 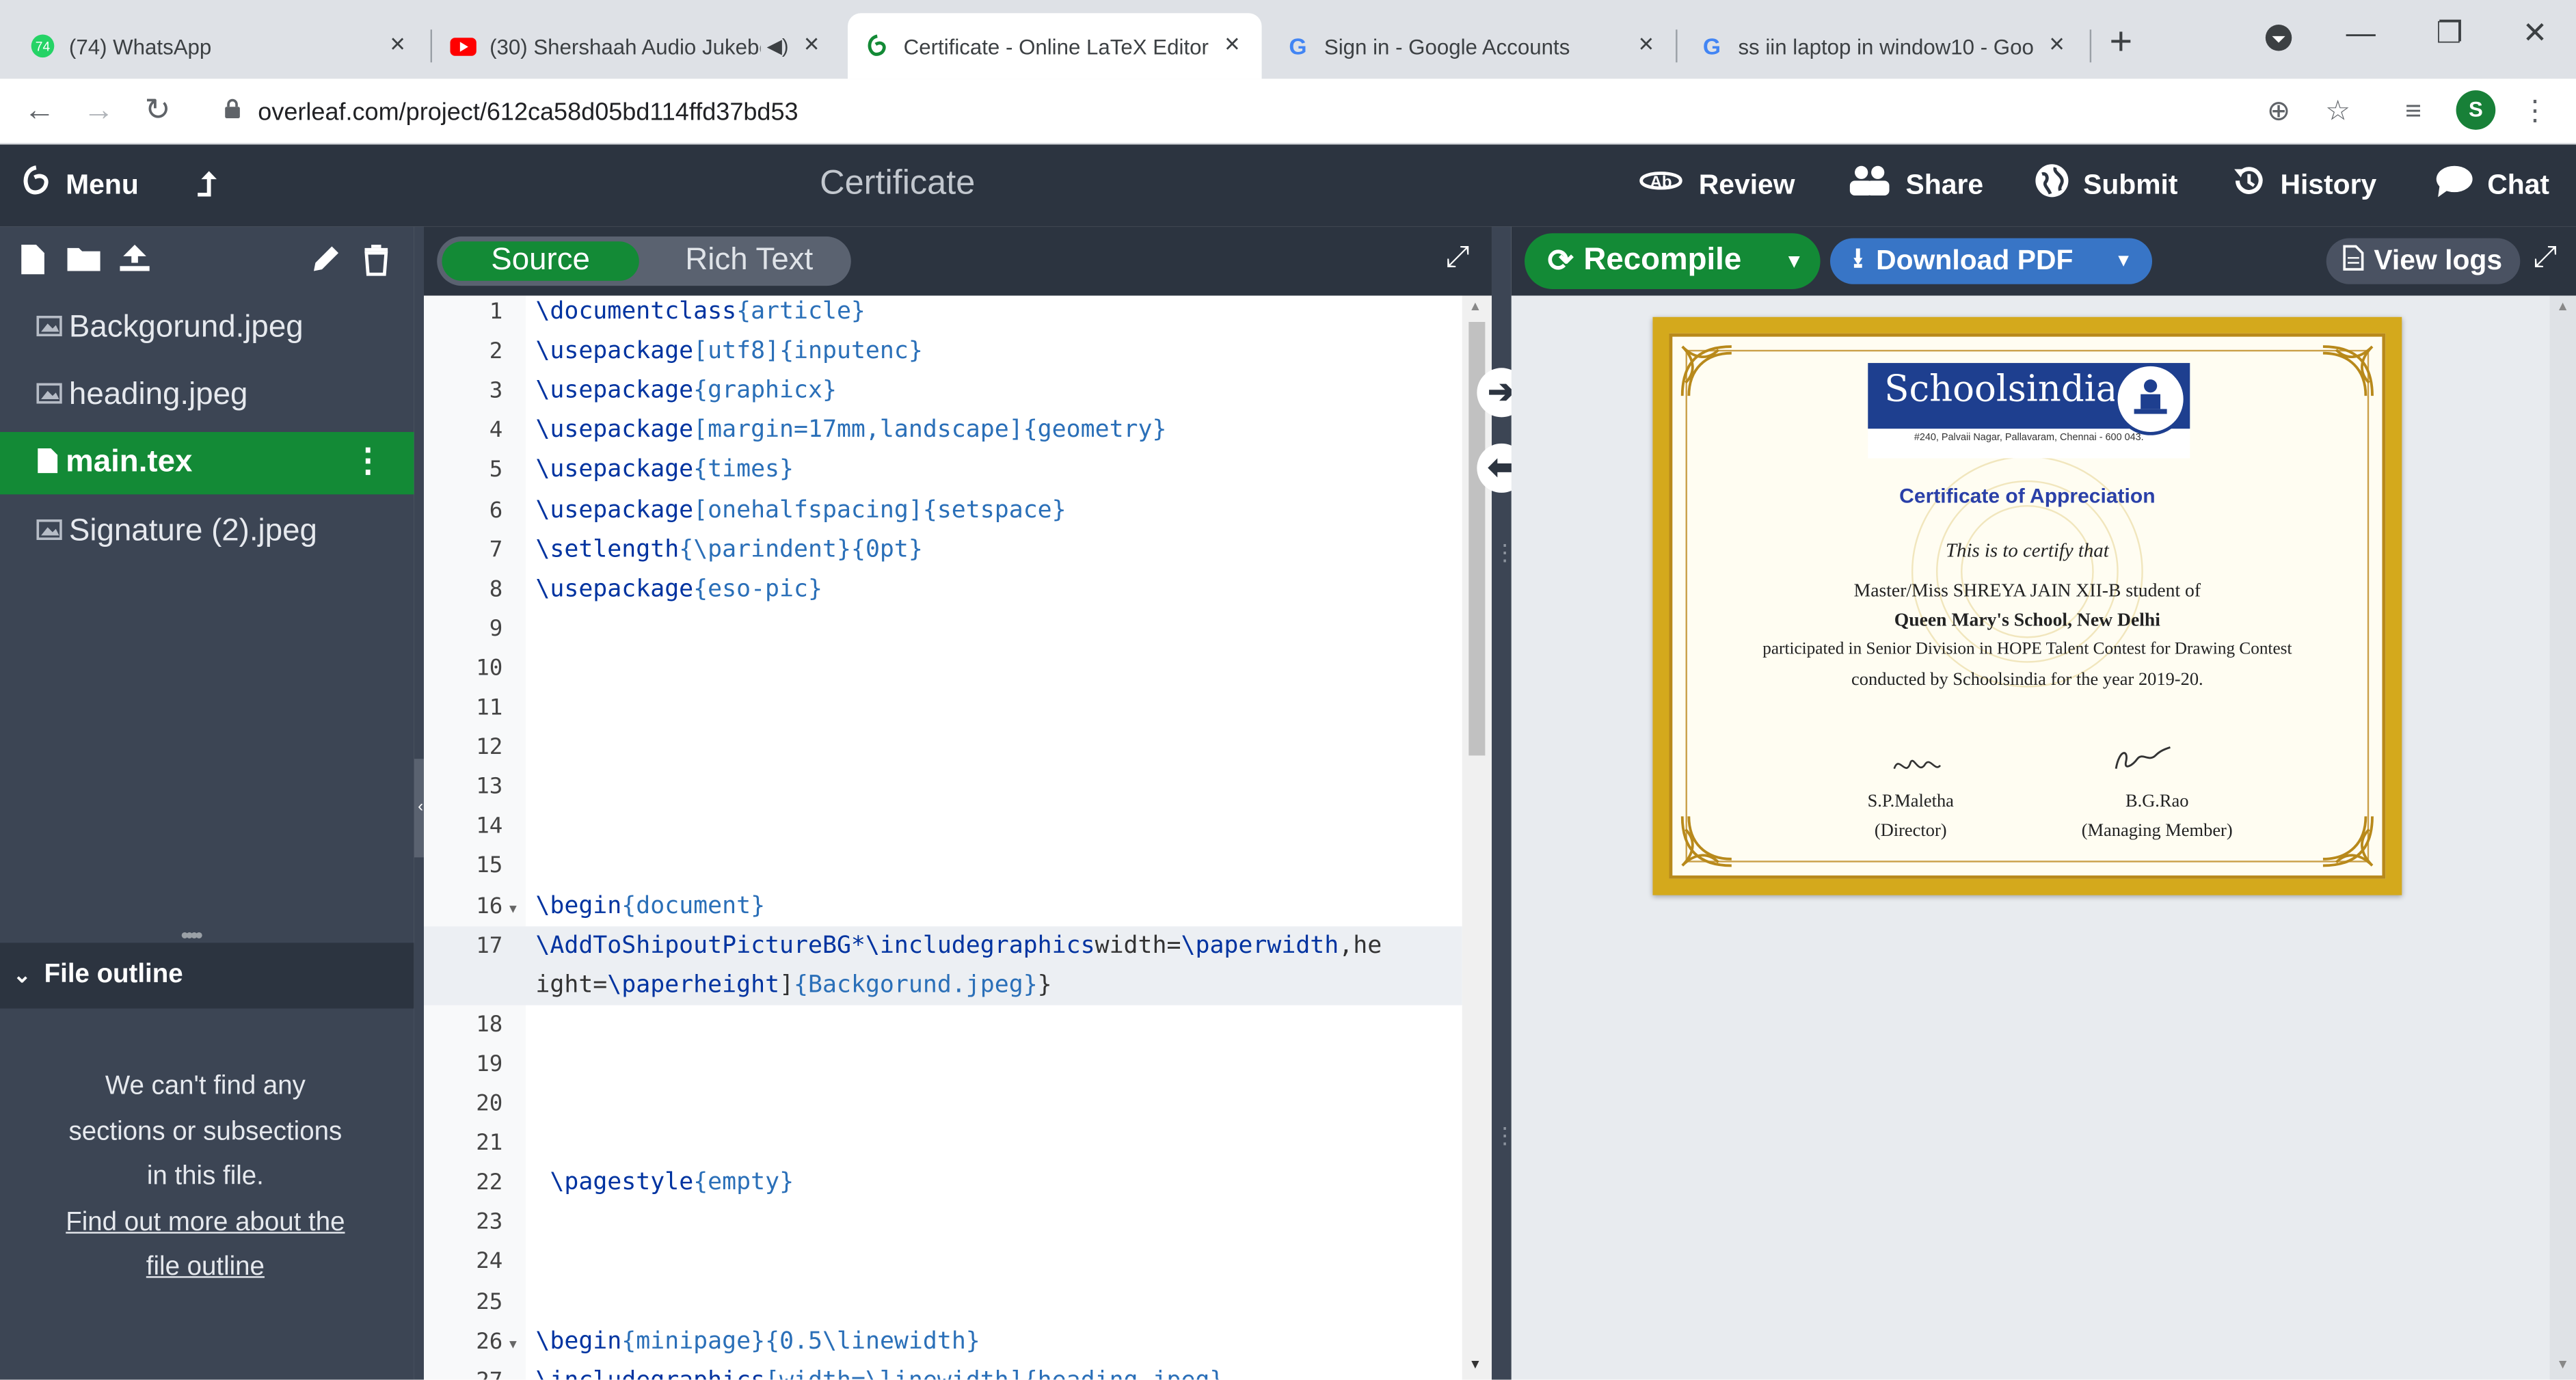 What do you see at coordinates (2491, 185) in the screenshot?
I see `chat-button: Chat` at bounding box center [2491, 185].